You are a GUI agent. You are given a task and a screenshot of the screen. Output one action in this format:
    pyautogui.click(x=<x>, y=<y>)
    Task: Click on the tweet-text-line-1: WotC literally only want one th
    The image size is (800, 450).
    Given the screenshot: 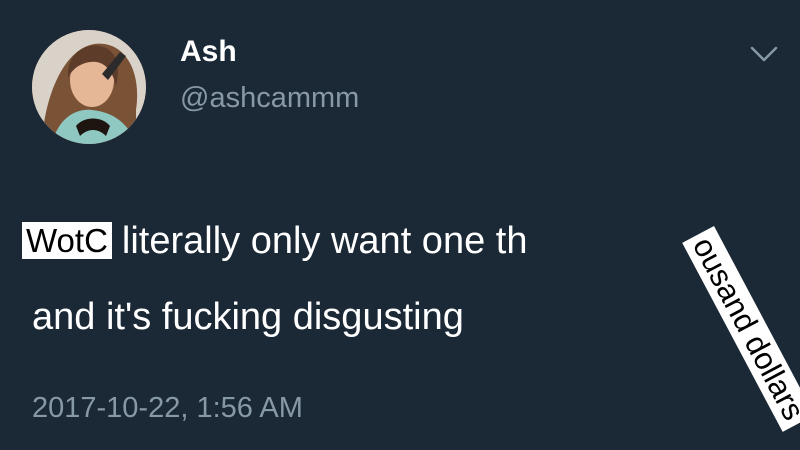 What is the action you would take?
    pyautogui.click(x=274, y=241)
    